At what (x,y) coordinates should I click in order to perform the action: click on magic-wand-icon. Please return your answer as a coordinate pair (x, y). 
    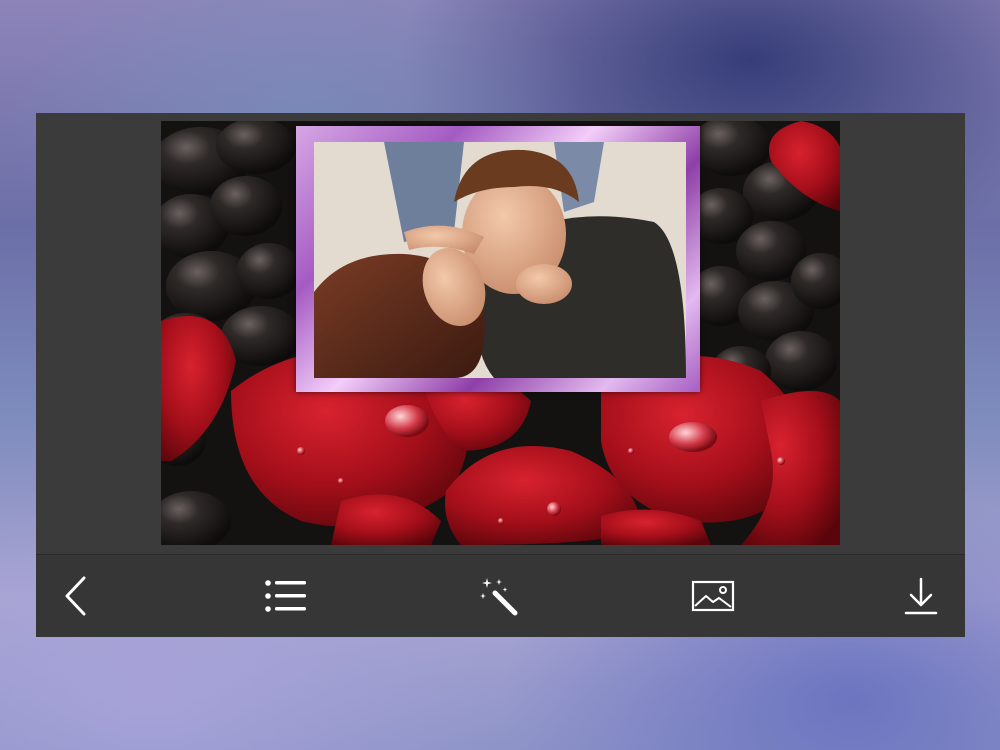
    Looking at the image, I should click on (499, 597).